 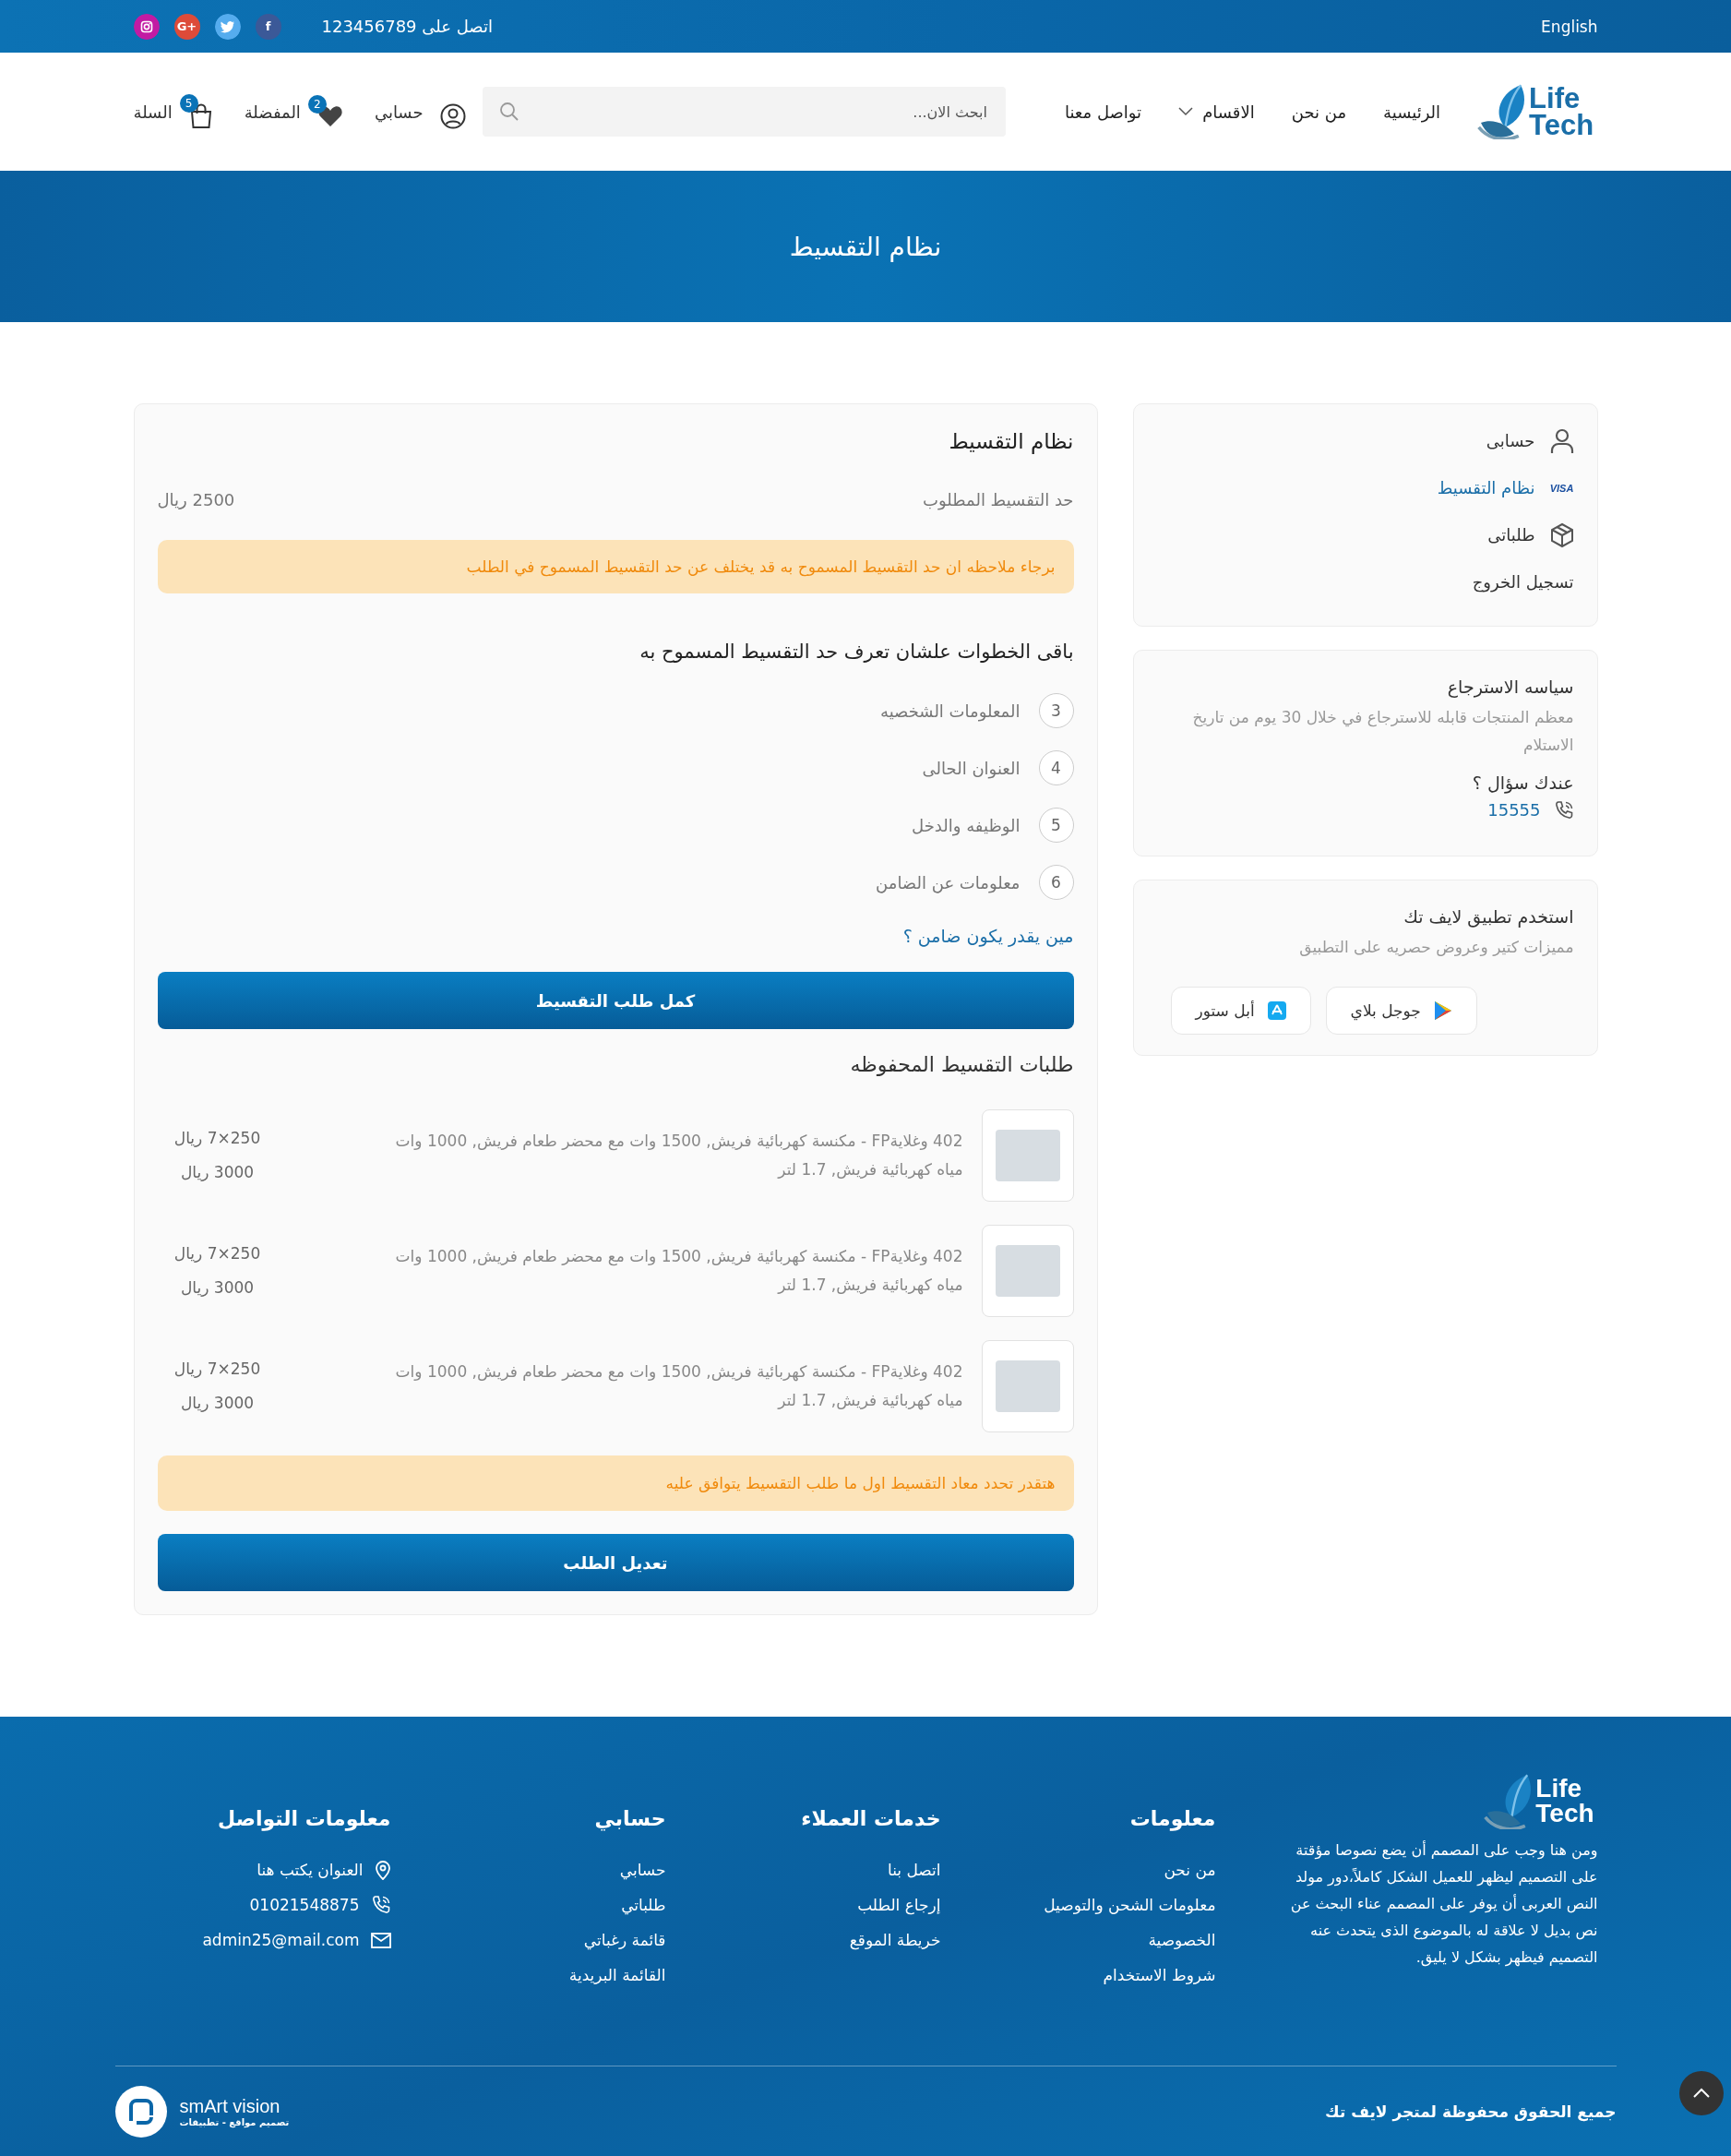 I want to click on app-subtitle: مميزات كتير وعروض حصريه على التطبيق, so click(x=1436, y=947).